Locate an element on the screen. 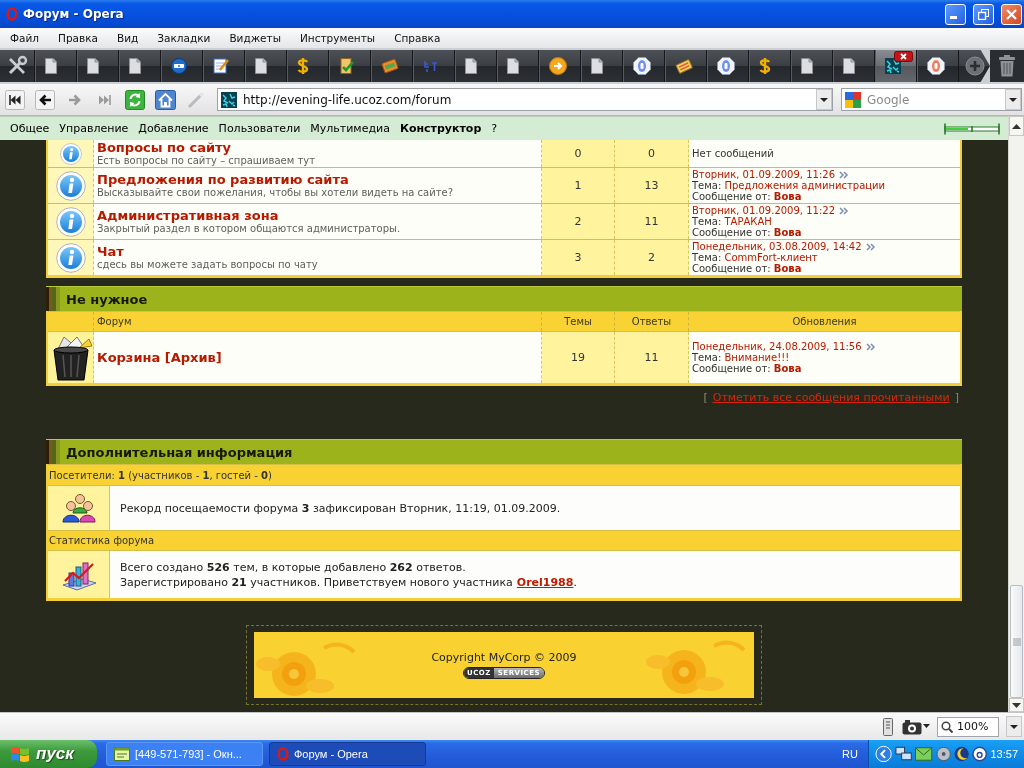 The width and height of the screenshot is (1024, 768). close-icon is located at coordinates (903, 56).